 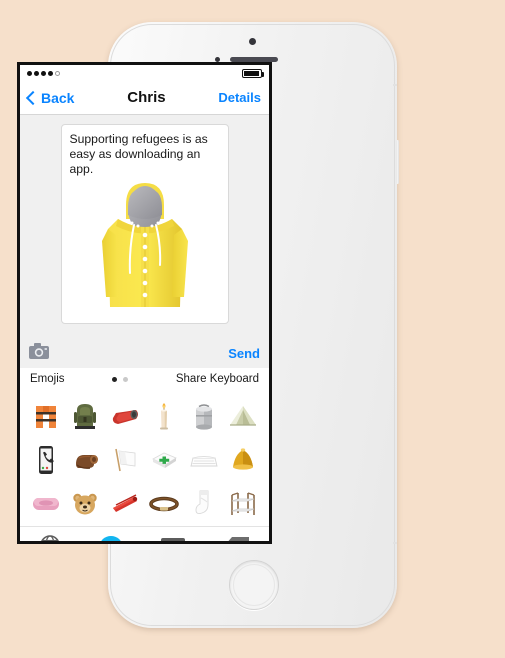 What do you see at coordinates (46, 460) in the screenshot?
I see `emoji-mobile-phone` at bounding box center [46, 460].